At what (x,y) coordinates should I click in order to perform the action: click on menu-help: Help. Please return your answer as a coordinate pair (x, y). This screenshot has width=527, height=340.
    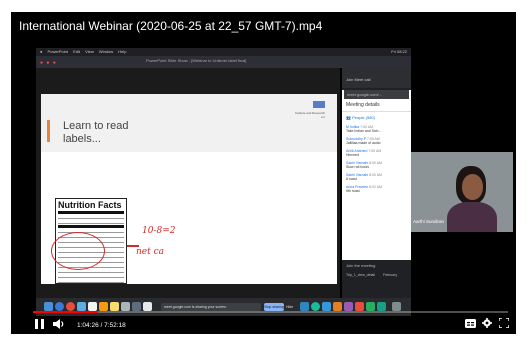
    Looking at the image, I should click on (122, 51).